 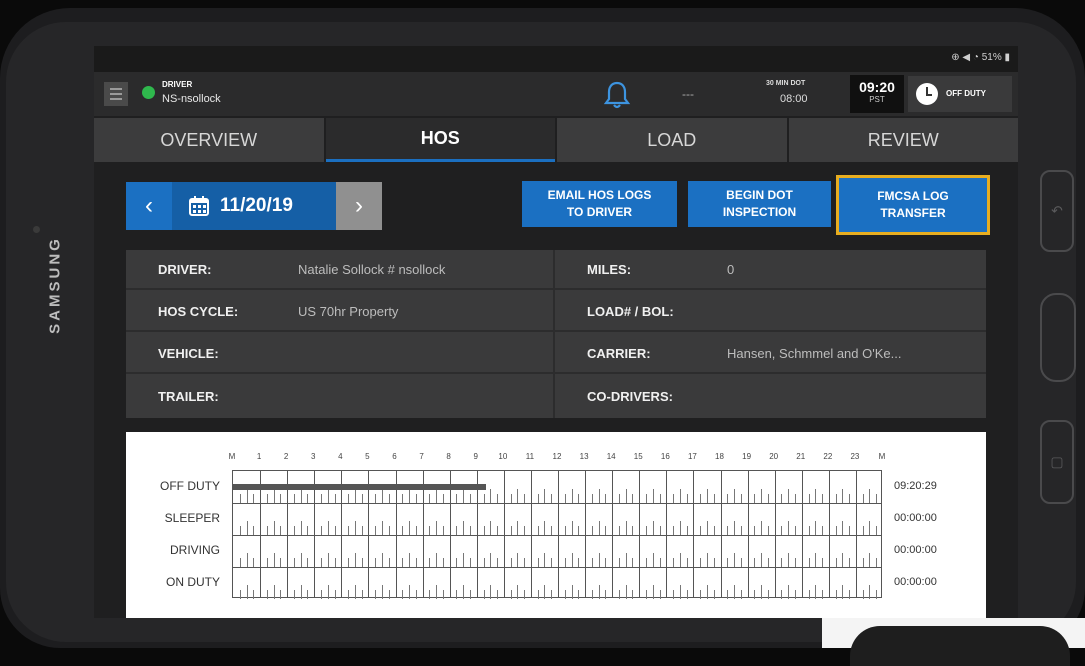 What do you see at coordinates (770, 270) in the screenshot?
I see `info-row-miles: MILES: 0` at bounding box center [770, 270].